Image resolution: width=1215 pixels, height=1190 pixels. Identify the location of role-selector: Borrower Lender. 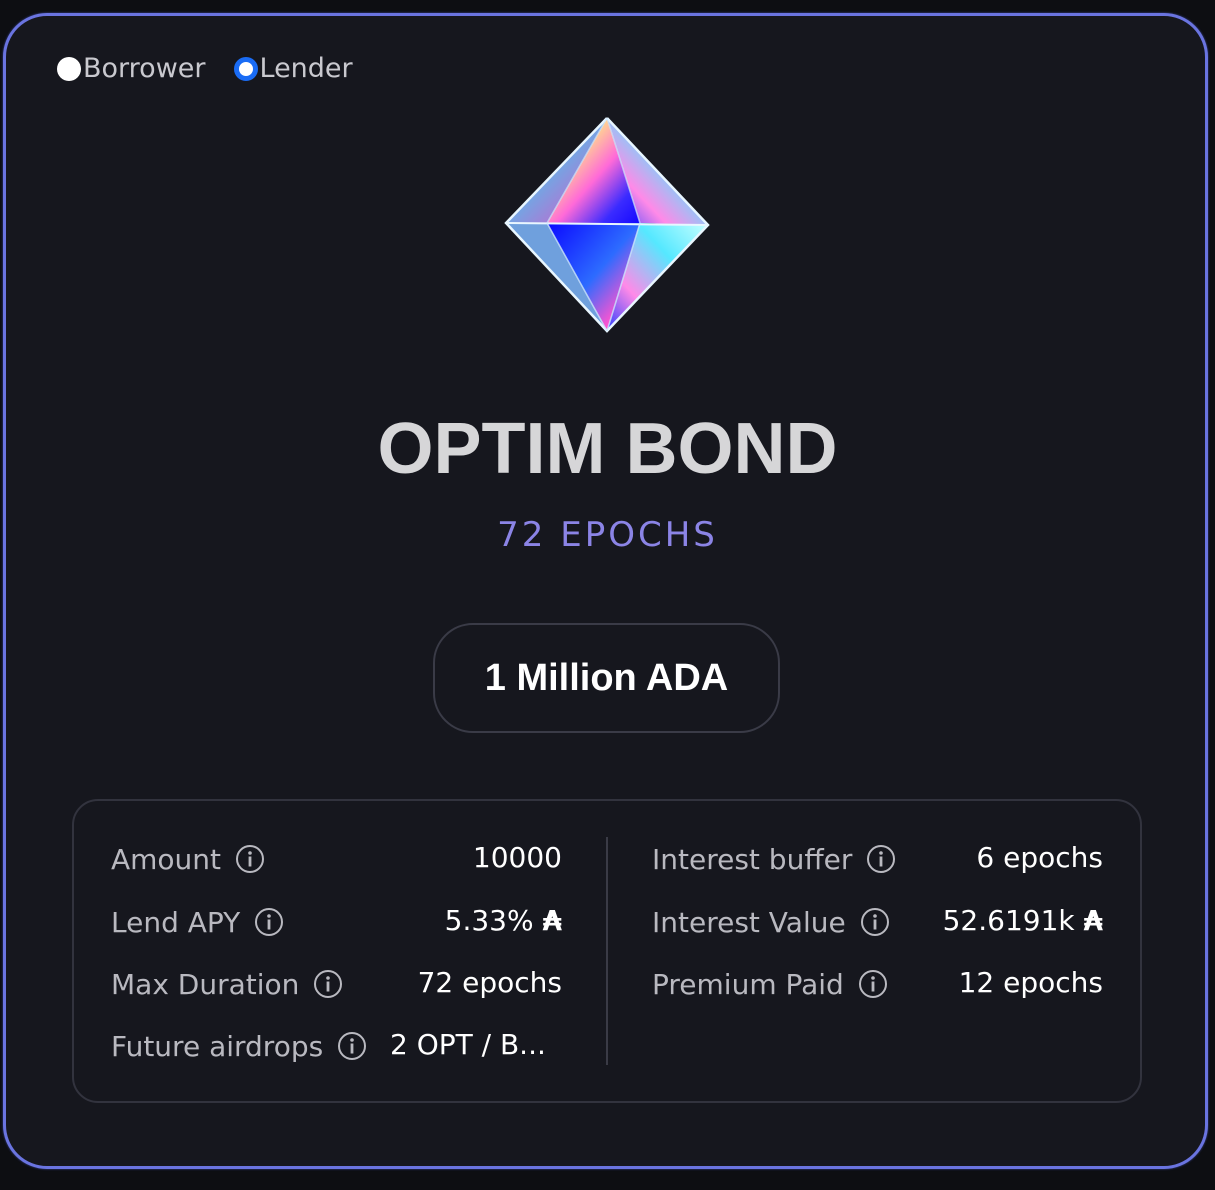
(205, 68).